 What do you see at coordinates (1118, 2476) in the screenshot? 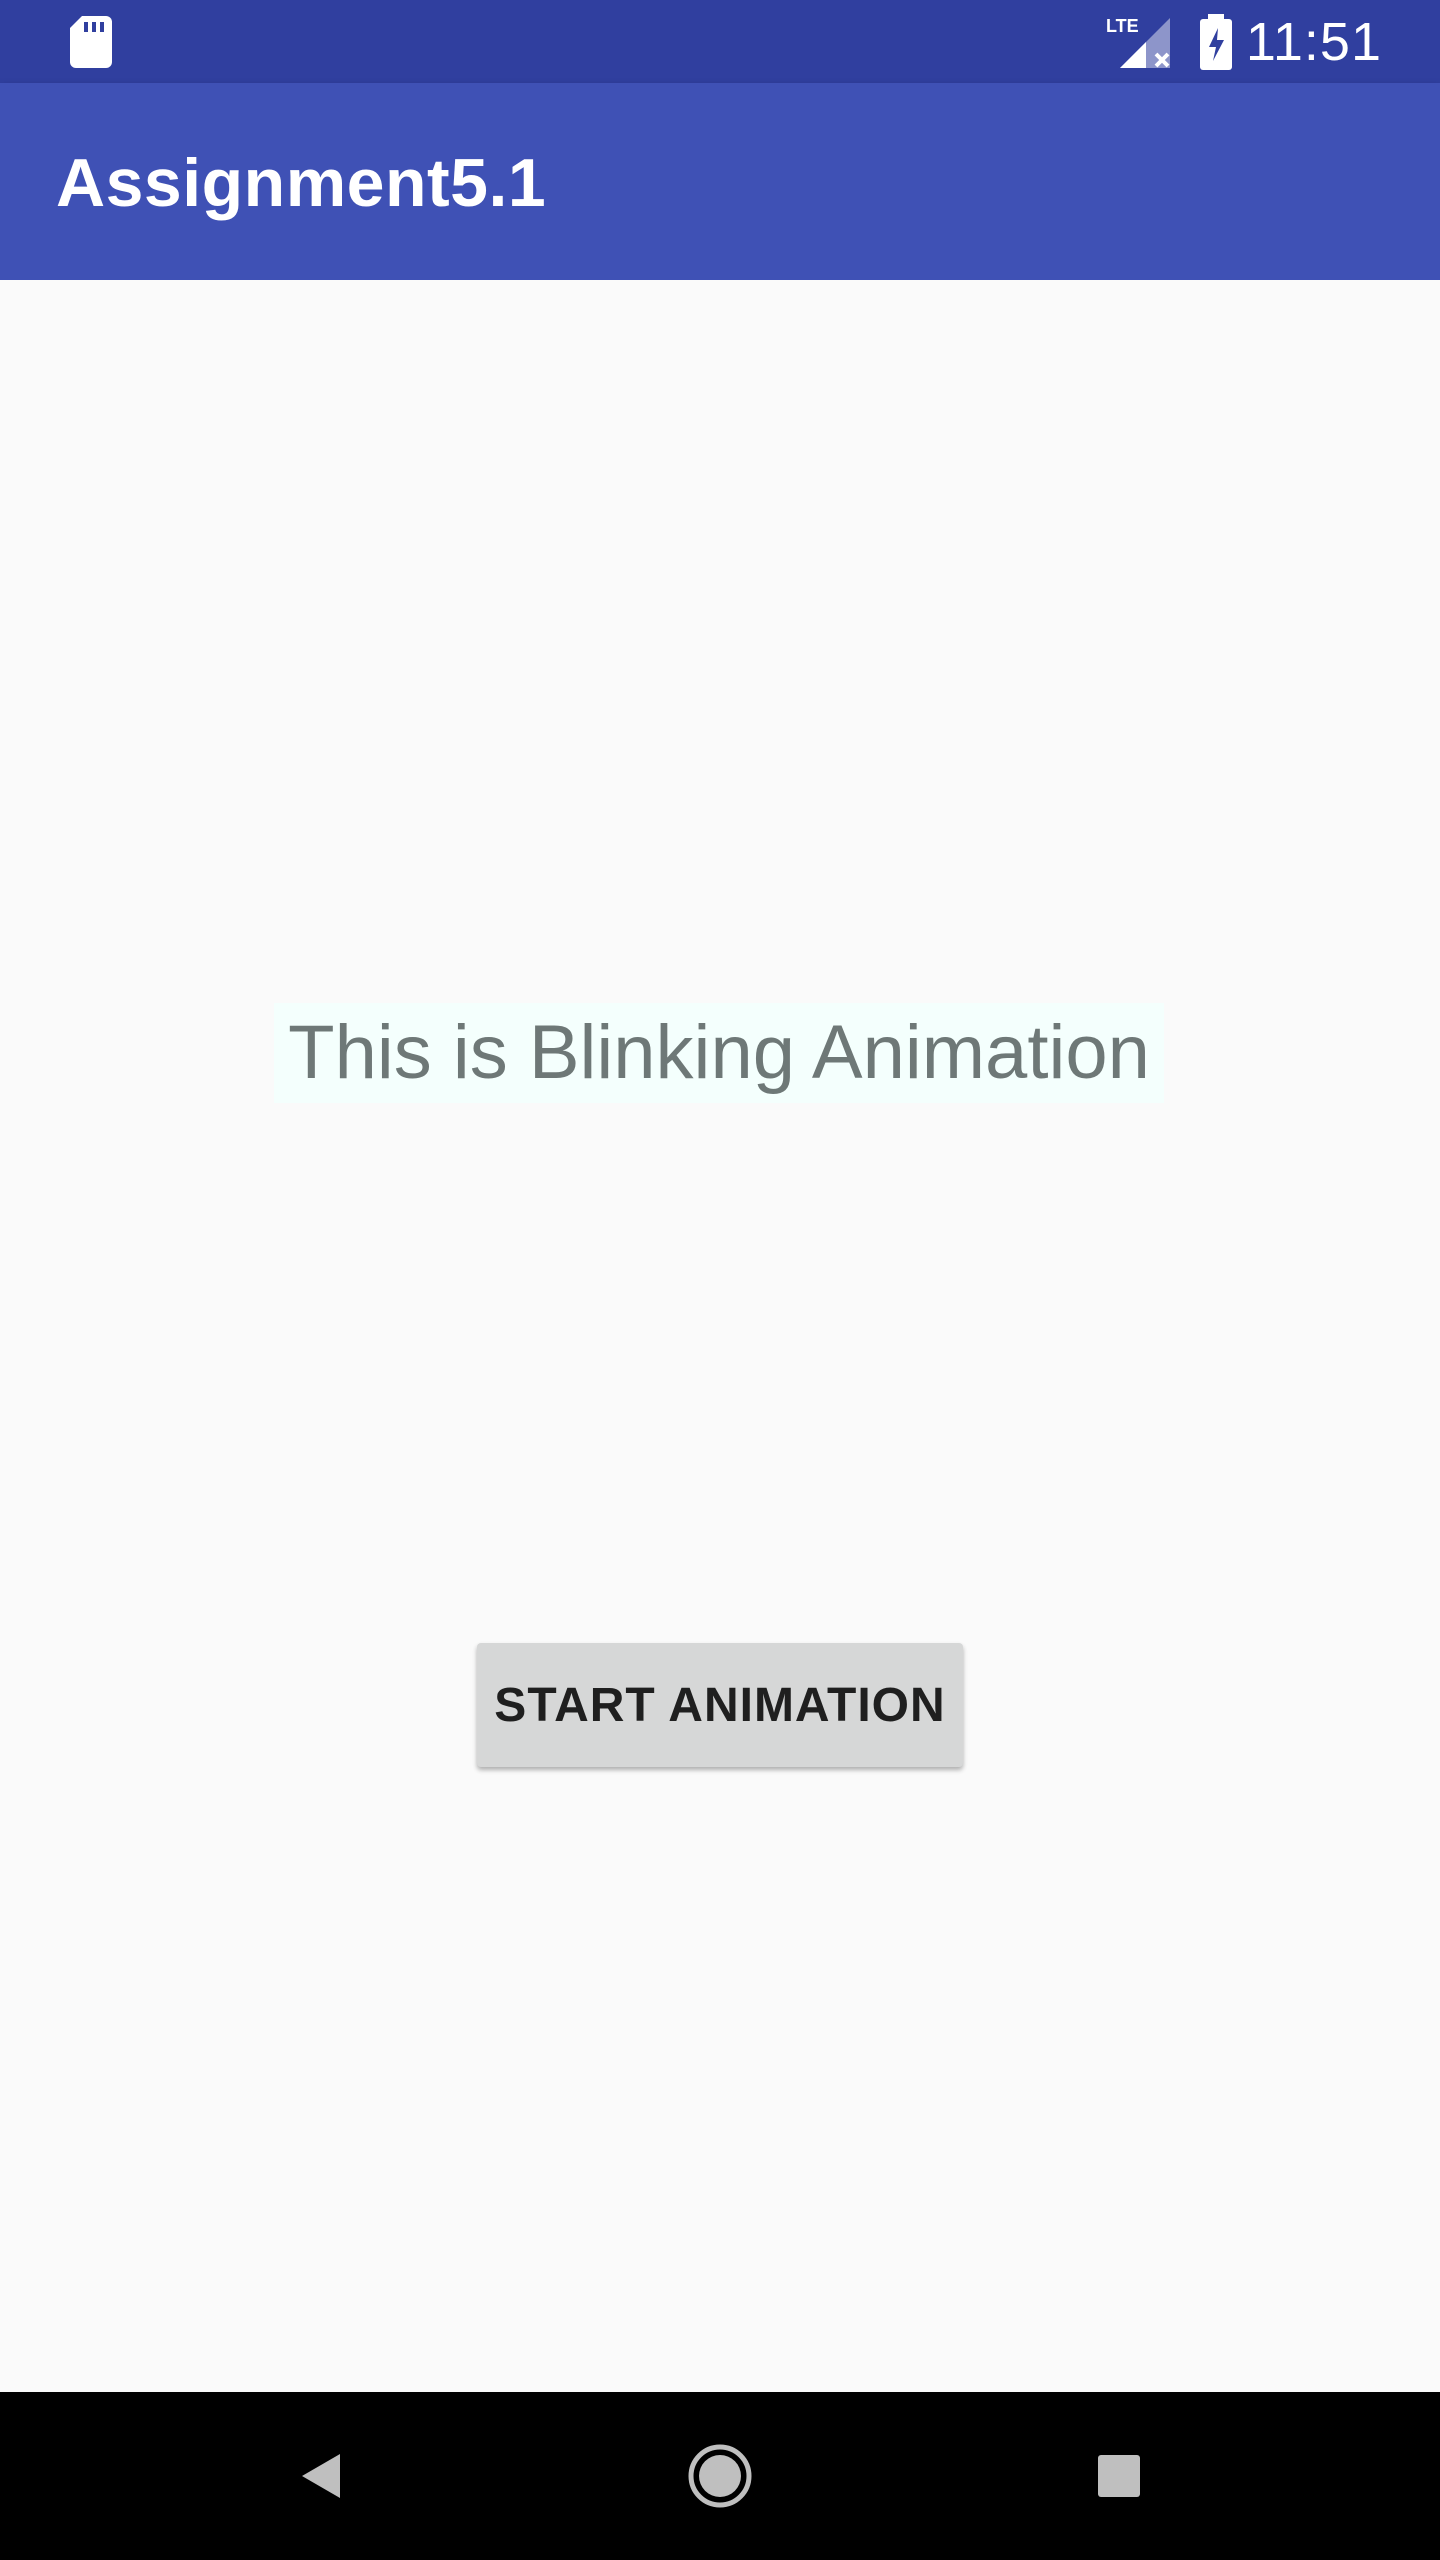
I see `recents-icon` at bounding box center [1118, 2476].